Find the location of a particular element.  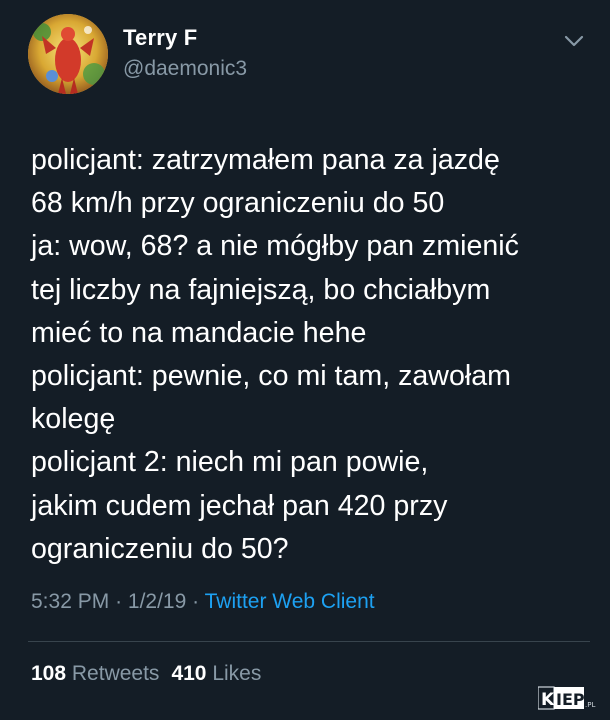

tweet-line: tej liczby na fajniejszą, bo chciałbym is located at coordinates (261, 289).